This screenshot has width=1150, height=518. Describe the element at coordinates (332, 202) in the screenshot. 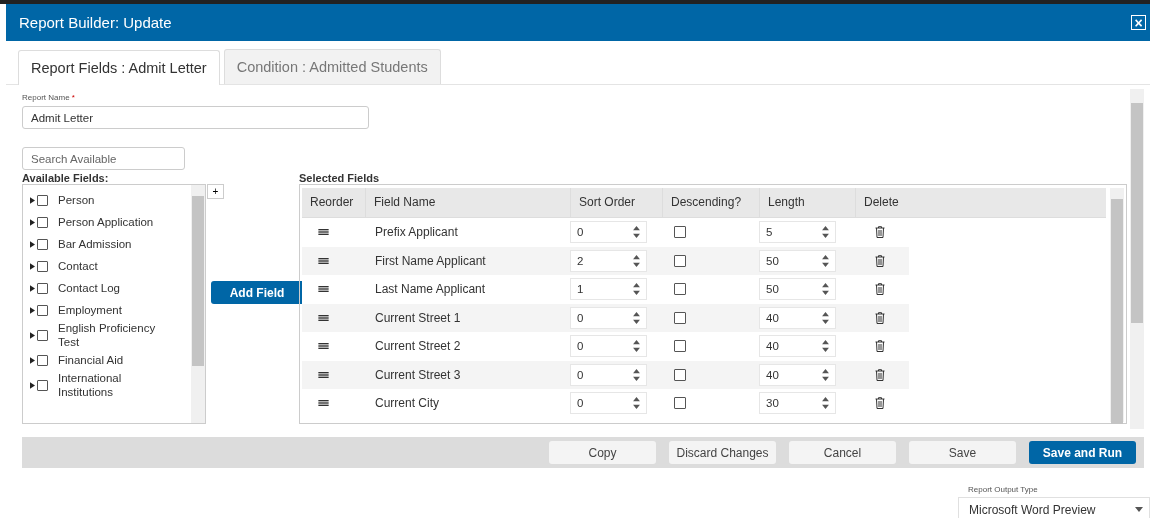

I see `column-header: Reorder` at that location.